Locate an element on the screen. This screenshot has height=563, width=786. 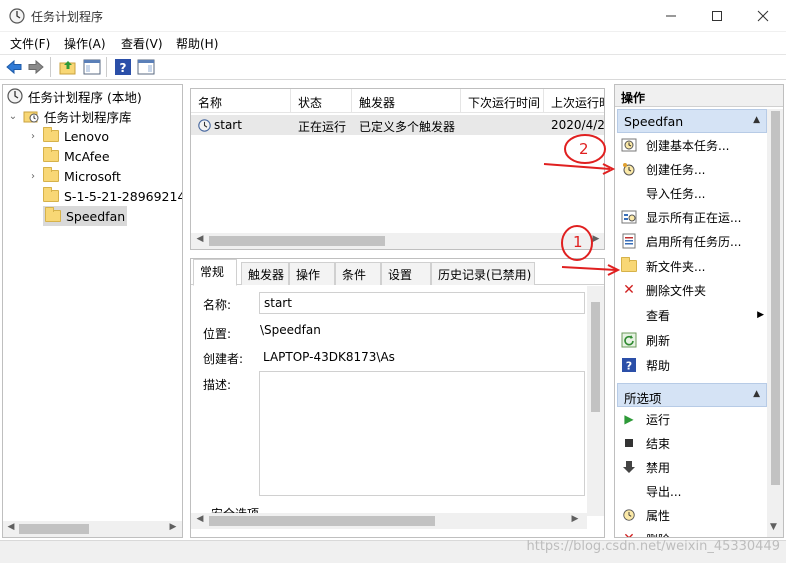
annotation-label-1: 1 is located at coordinates (578, 242).